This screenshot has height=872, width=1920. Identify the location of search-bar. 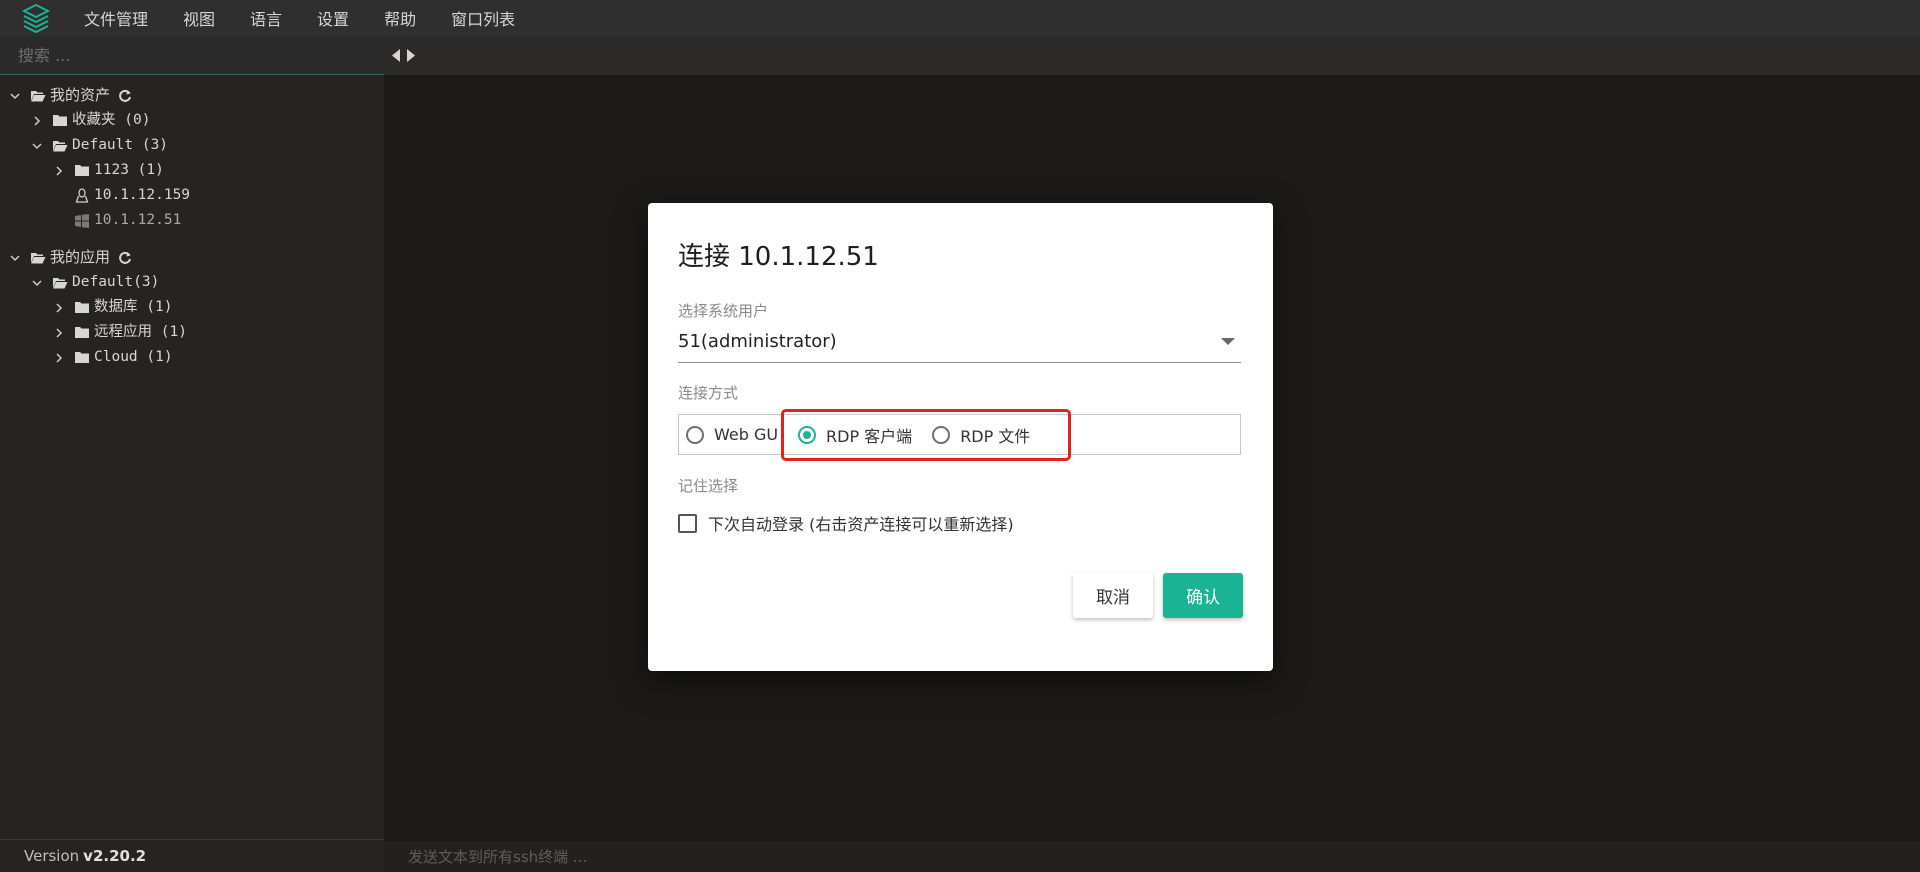
(192, 55).